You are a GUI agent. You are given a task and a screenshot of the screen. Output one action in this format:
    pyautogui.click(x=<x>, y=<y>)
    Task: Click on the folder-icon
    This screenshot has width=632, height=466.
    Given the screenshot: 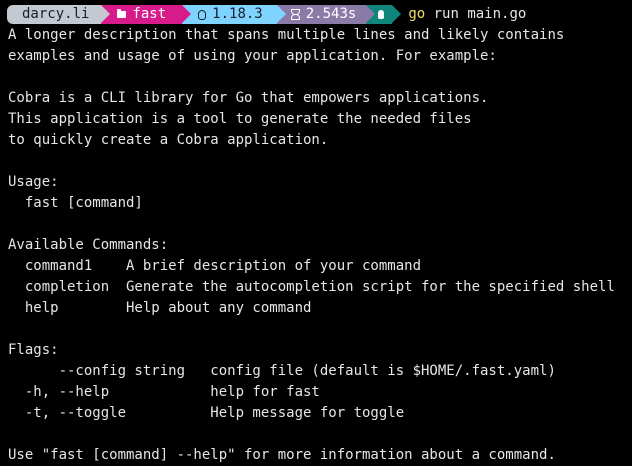 What is the action you would take?
    pyautogui.click(x=122, y=13)
    